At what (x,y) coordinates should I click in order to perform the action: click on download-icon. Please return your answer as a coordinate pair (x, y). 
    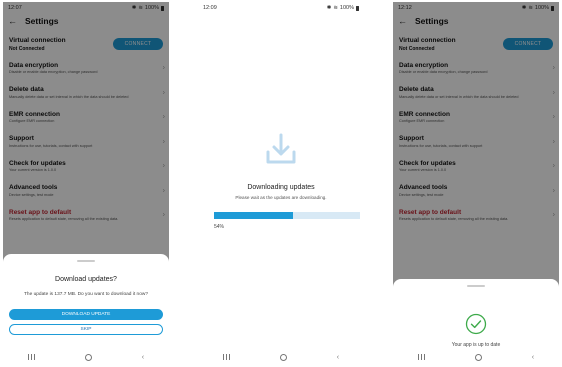
    Looking at the image, I should click on (281, 148).